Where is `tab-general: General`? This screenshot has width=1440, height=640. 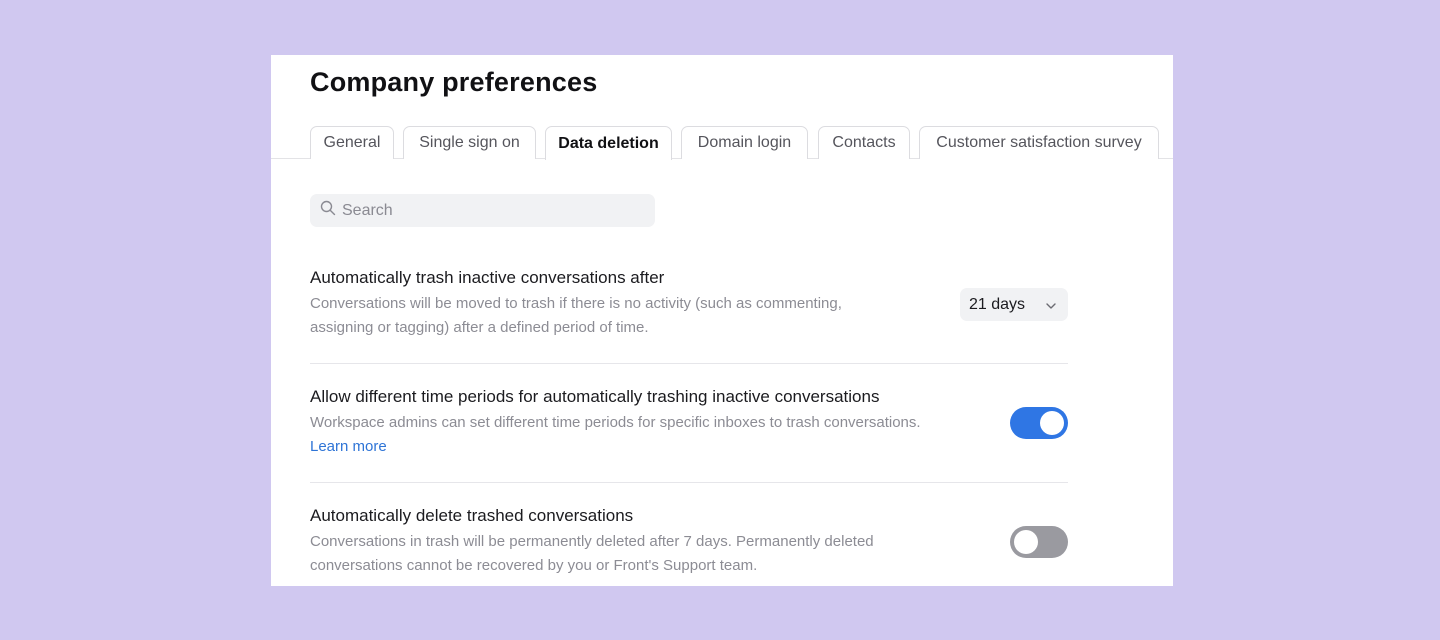
tab-general: General is located at coordinates (352, 142).